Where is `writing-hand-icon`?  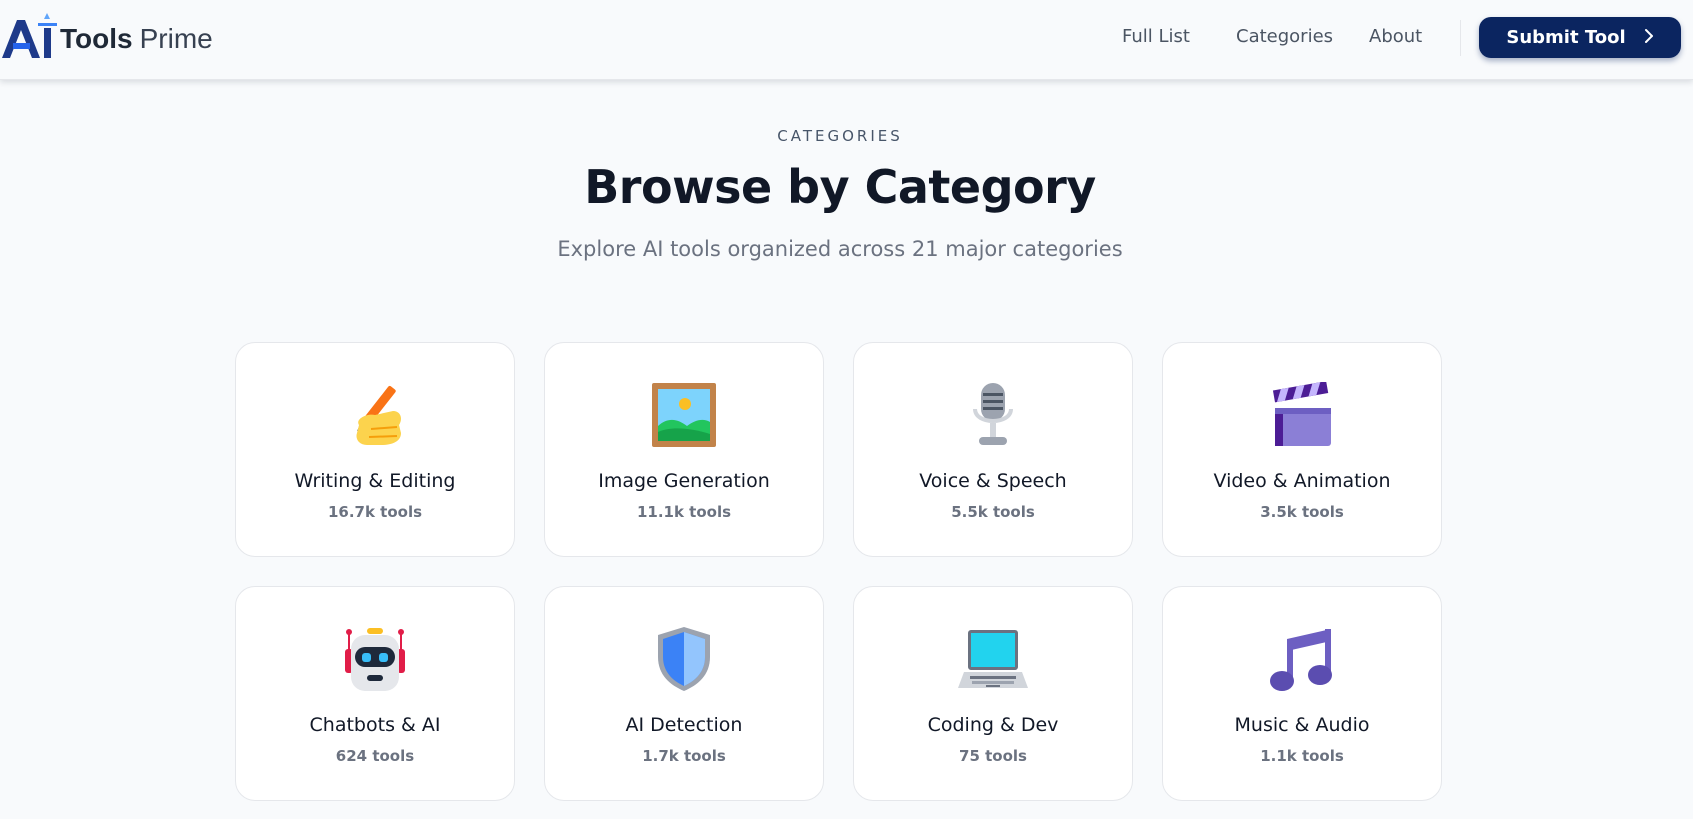 writing-hand-icon is located at coordinates (375, 415).